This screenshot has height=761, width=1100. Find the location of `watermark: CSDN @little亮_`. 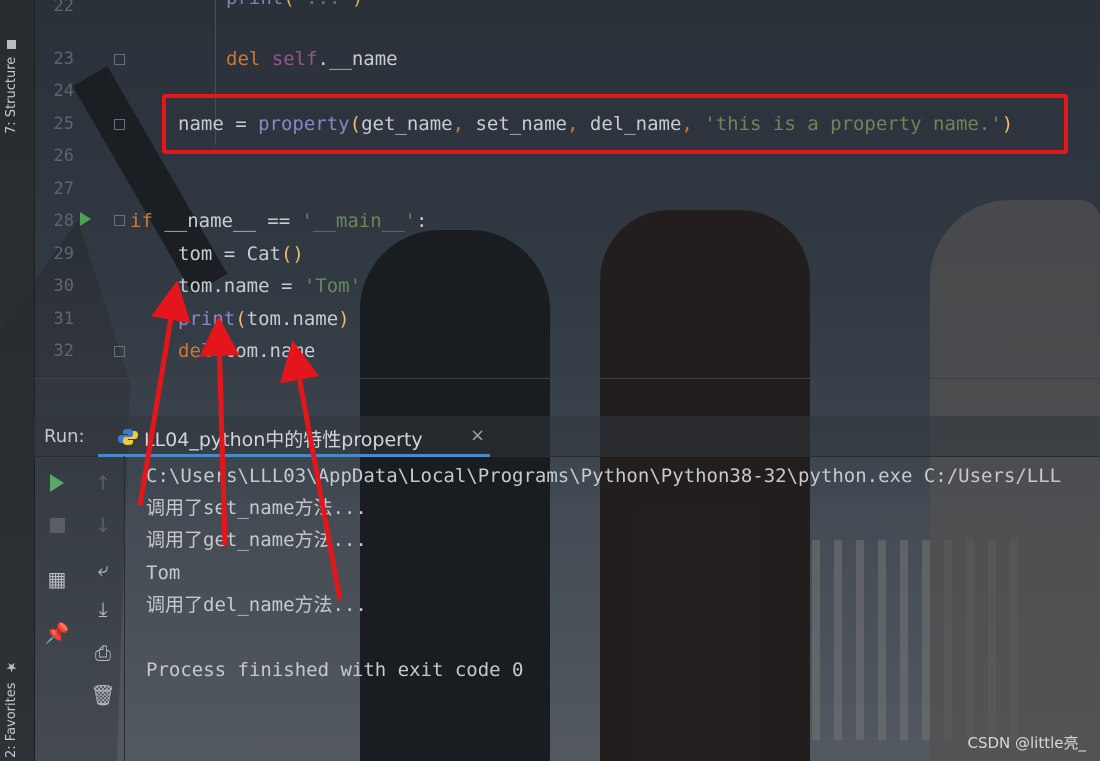

watermark: CSDN @little亮_ is located at coordinates (1026, 743).